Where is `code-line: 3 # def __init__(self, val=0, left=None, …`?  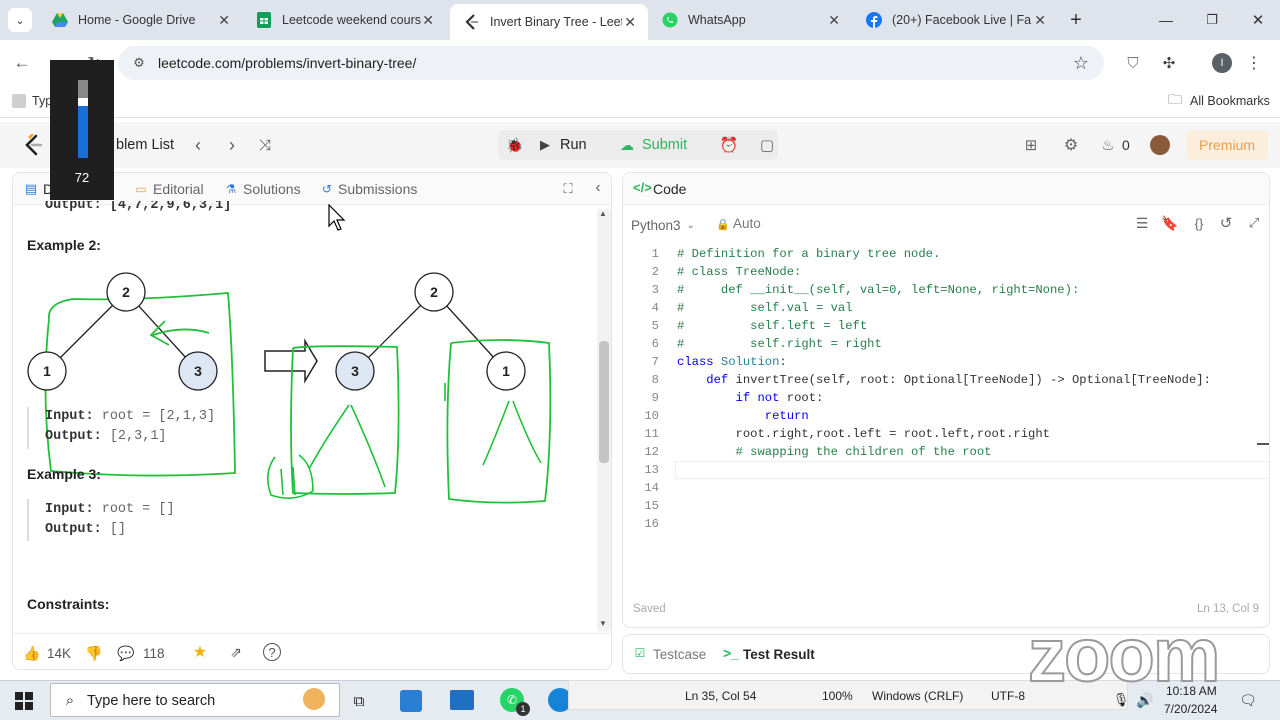 code-line: 3 # def __init__(self, val=0, left=None, … is located at coordinates (941, 290).